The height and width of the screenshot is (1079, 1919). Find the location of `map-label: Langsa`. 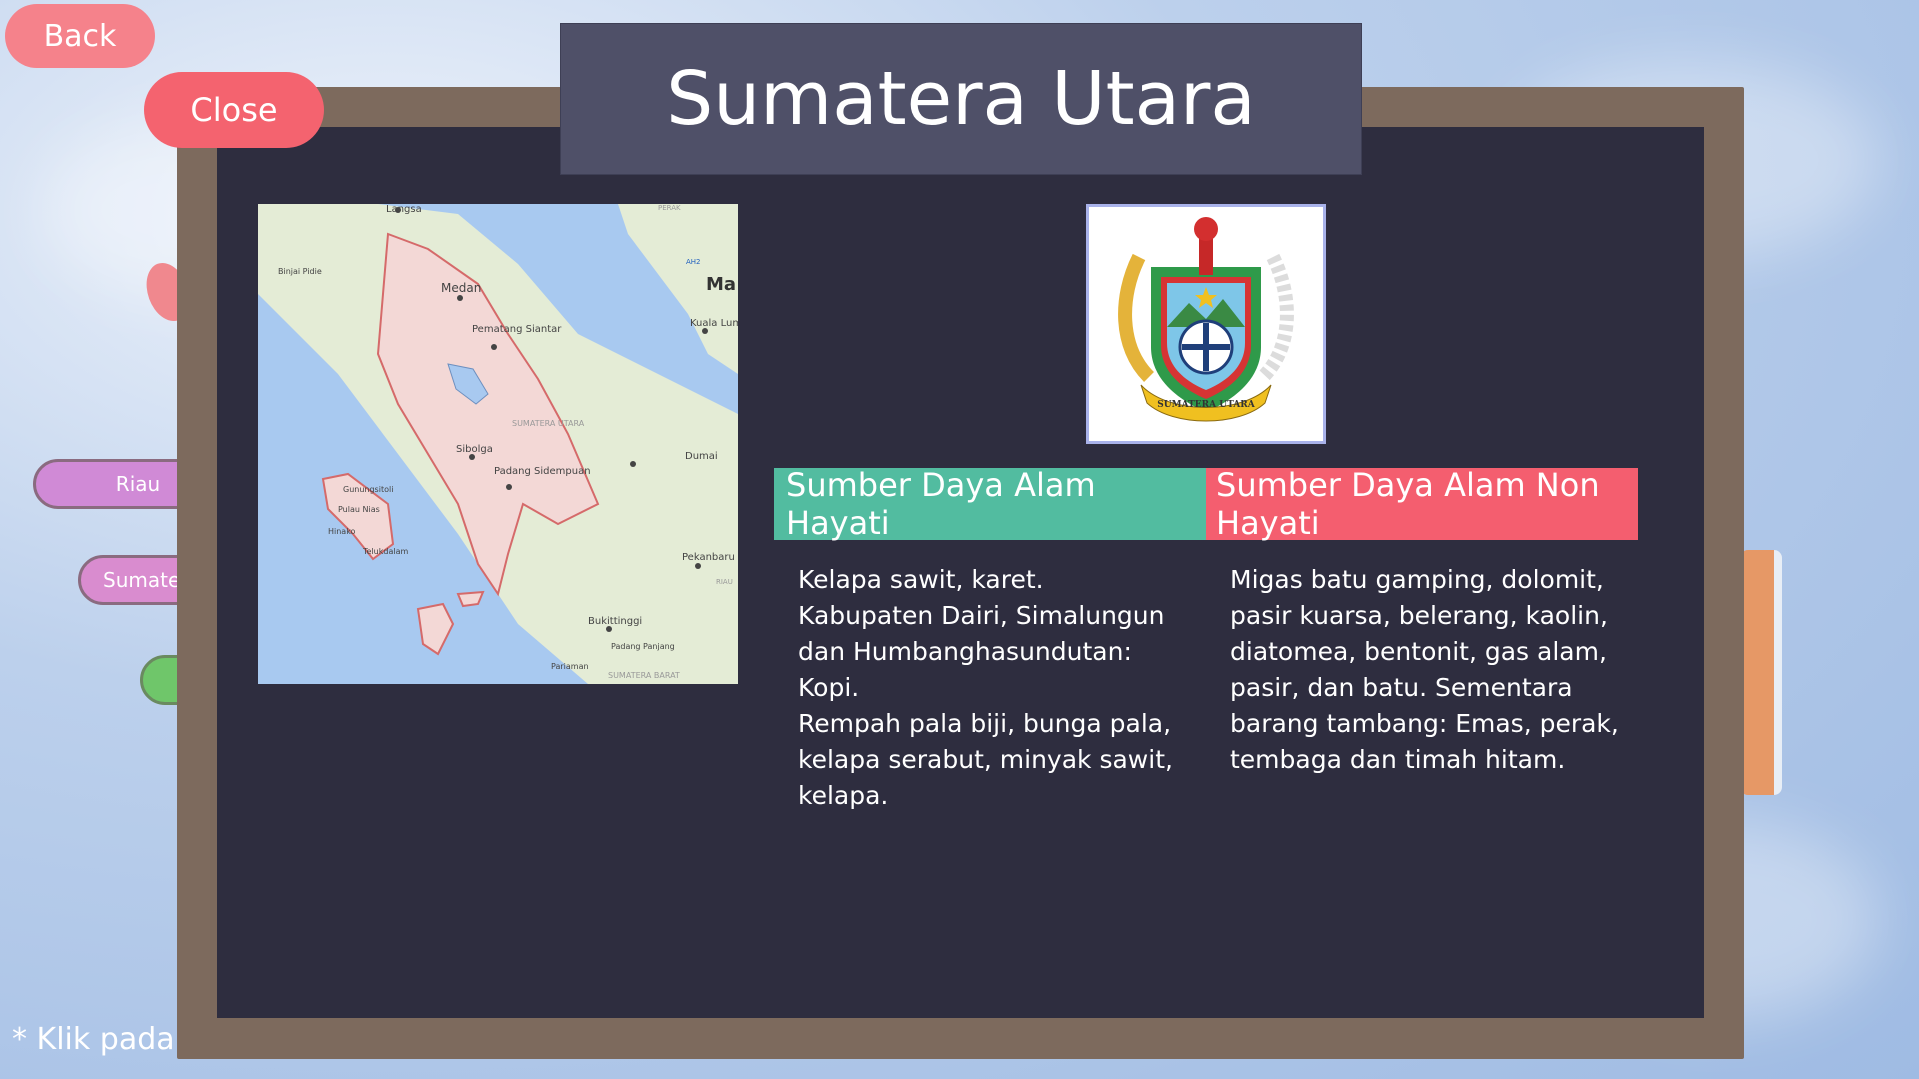

map-label: Langsa is located at coordinates (404, 209).